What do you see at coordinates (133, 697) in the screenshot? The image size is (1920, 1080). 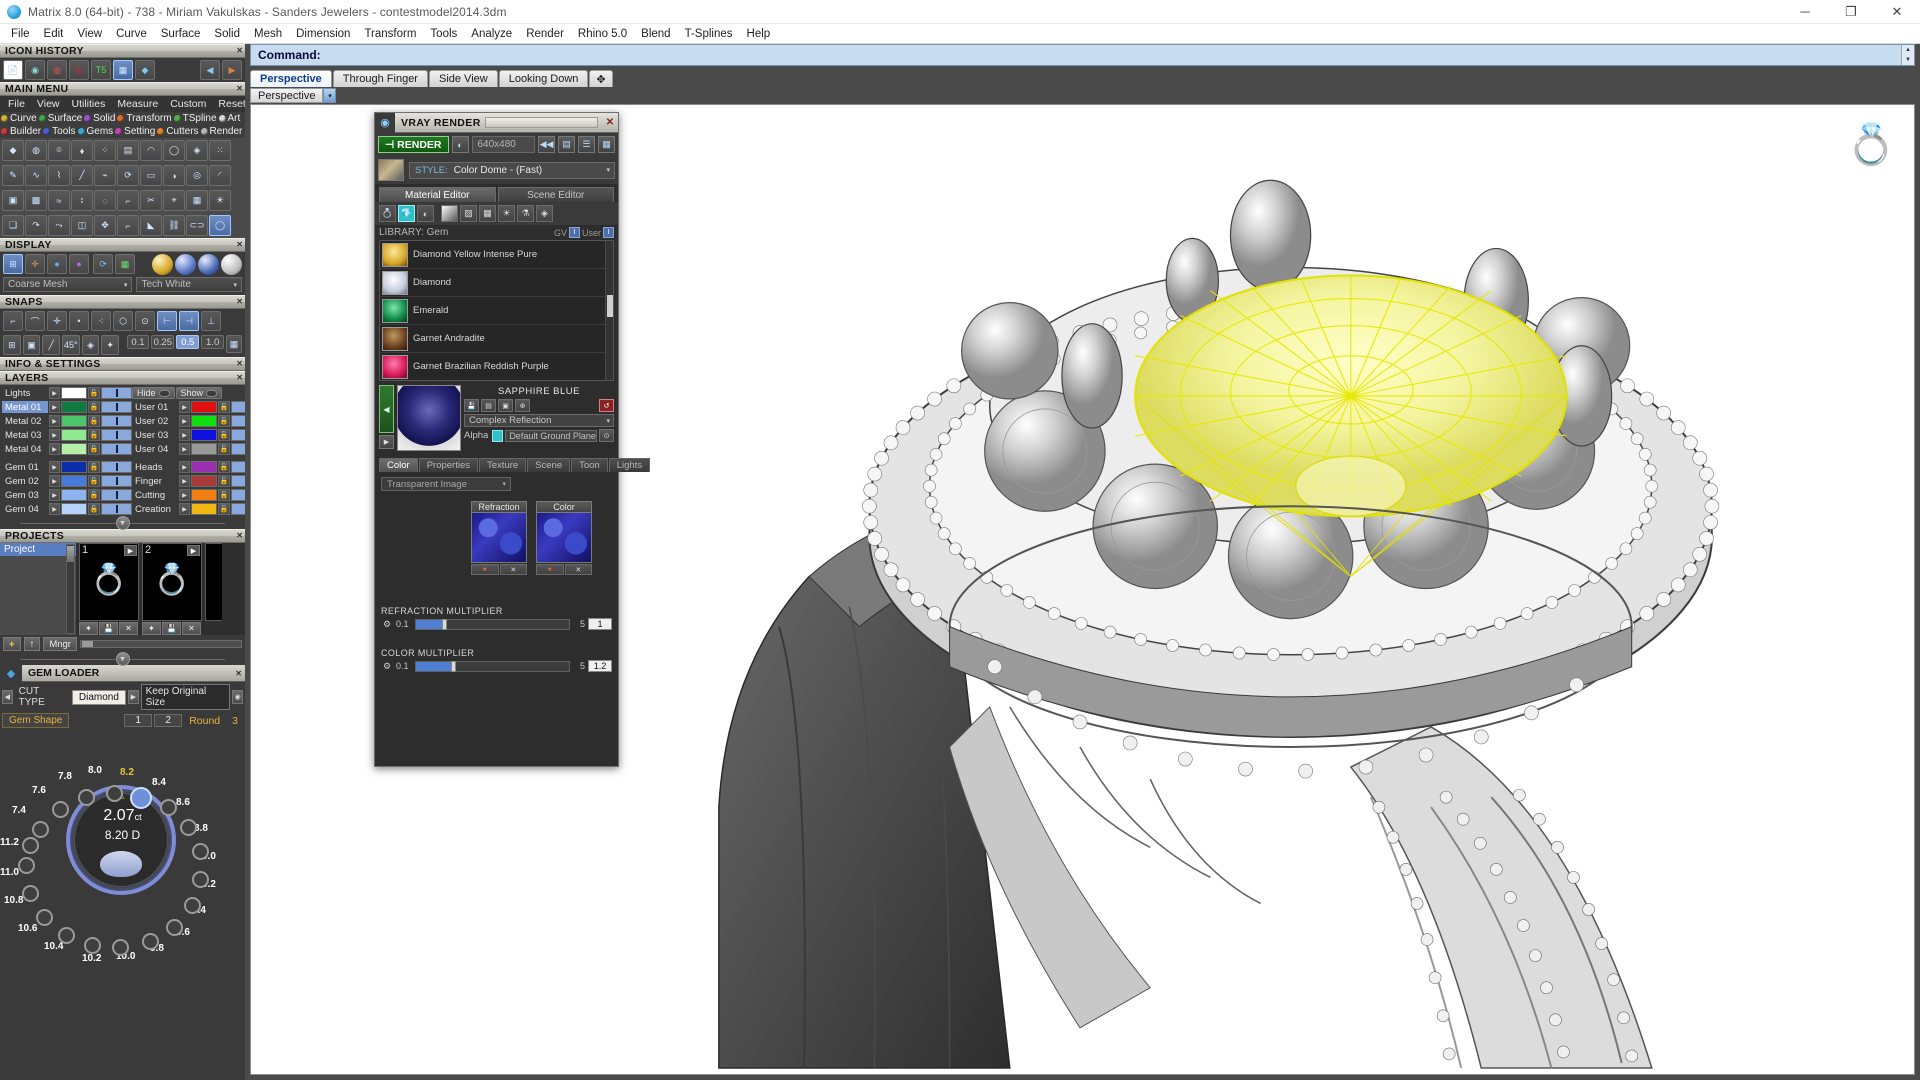 I see `cut-type-next-icon: ▶` at bounding box center [133, 697].